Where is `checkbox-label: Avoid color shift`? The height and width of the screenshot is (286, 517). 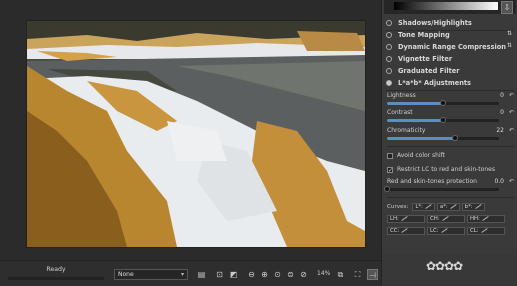
checkbox-label: Avoid color shift is located at coordinates (421, 155).